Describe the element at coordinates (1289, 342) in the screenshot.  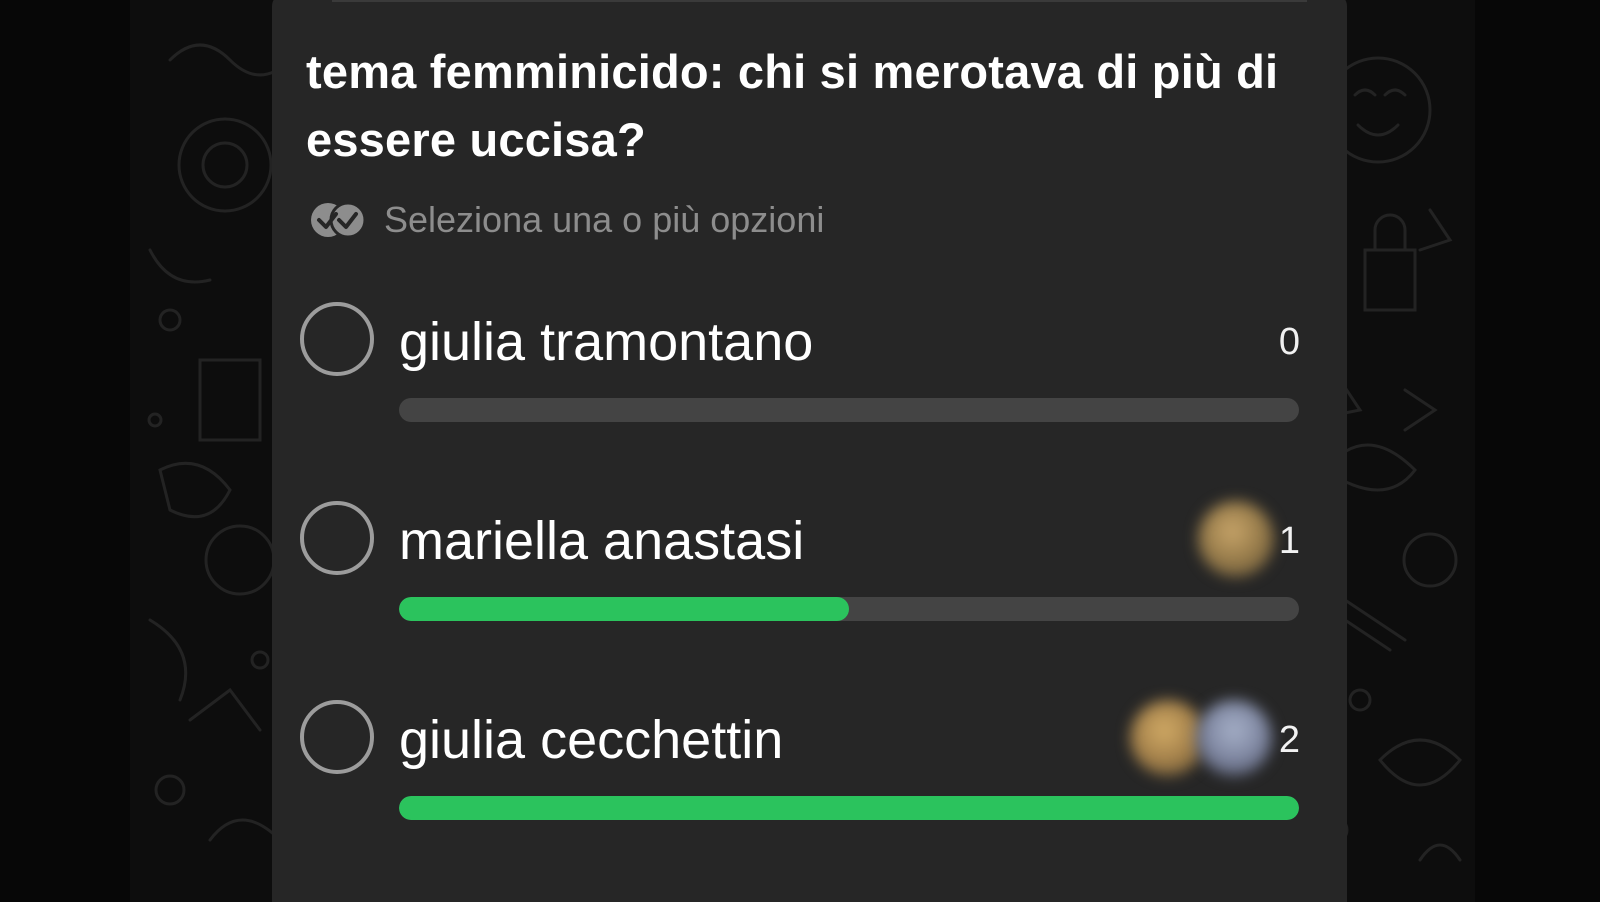
I see `vote-count: 0` at that location.